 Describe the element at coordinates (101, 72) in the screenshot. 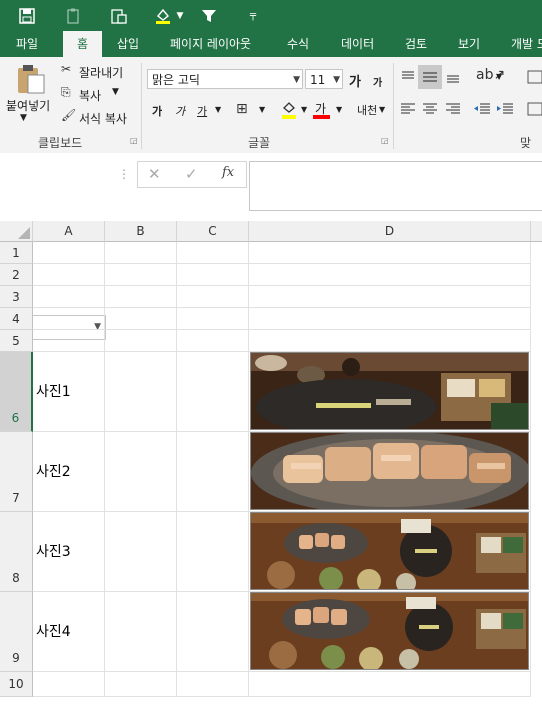

I see `cut-button: 잘라내기` at that location.